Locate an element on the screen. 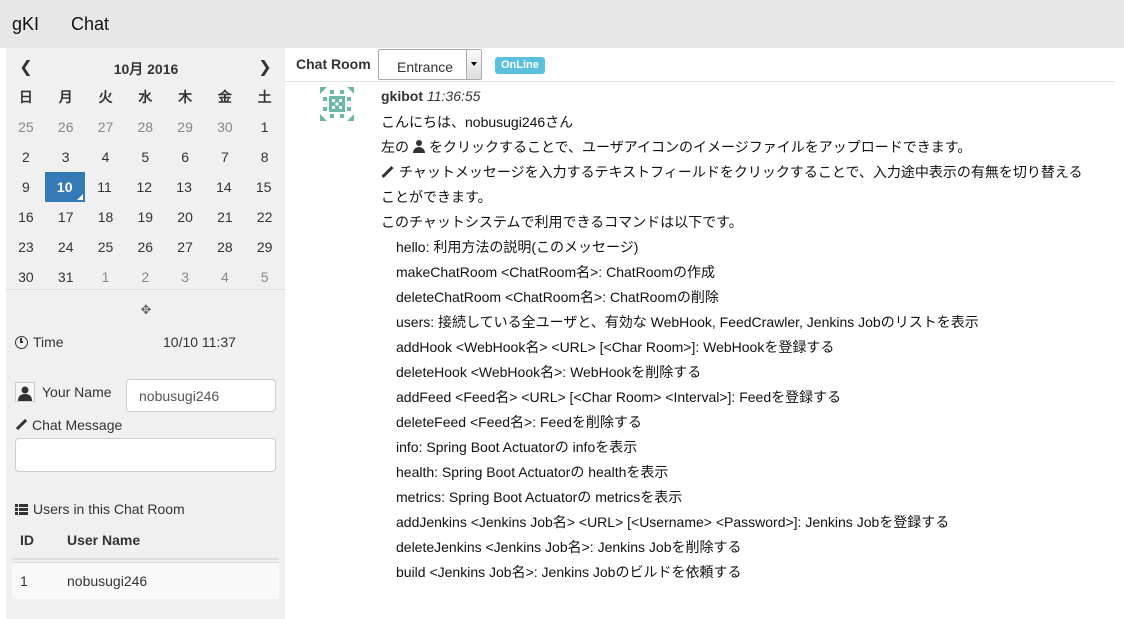  calendar-week-row: 9 10 11 12 13 14 15 is located at coordinates (145, 187).